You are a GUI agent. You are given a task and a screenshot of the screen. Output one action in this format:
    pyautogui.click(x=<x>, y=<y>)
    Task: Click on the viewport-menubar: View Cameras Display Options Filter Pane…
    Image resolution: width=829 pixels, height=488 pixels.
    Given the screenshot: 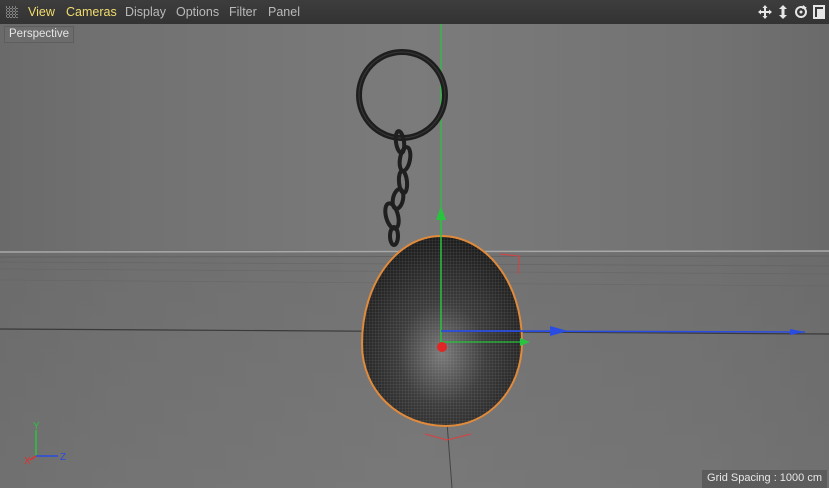 What is the action you would take?
    pyautogui.click(x=414, y=12)
    